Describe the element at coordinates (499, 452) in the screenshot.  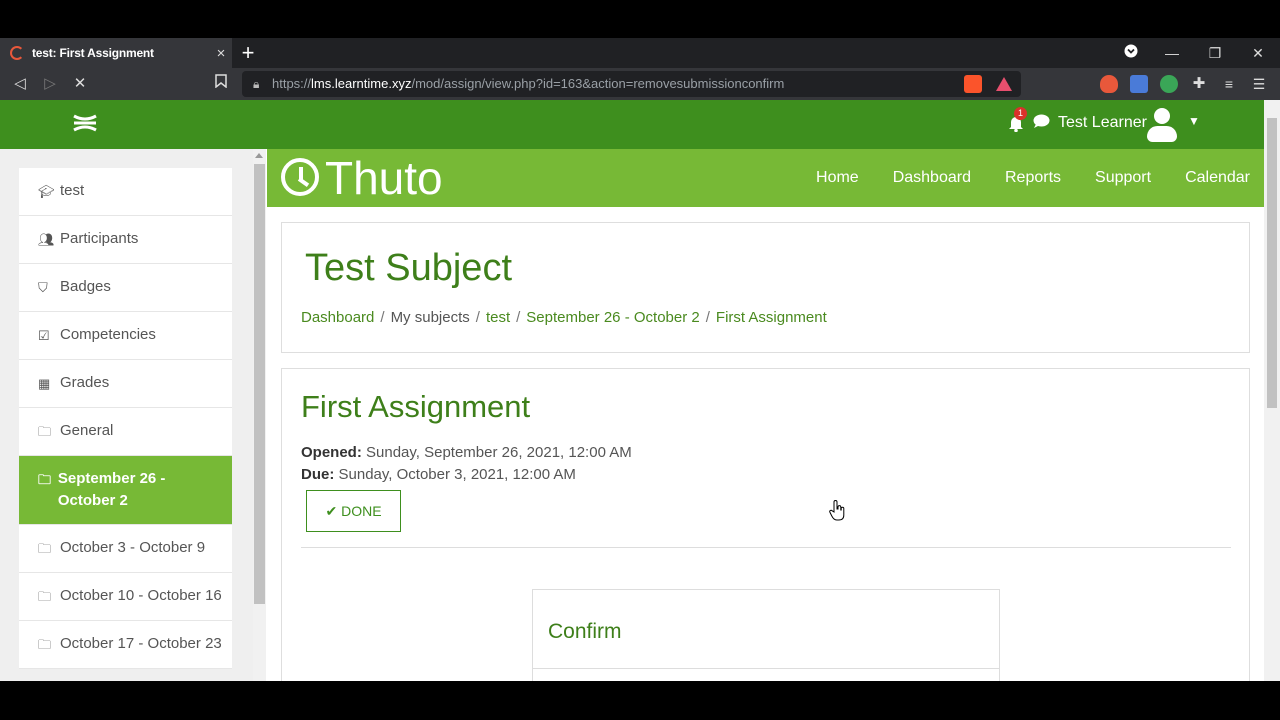
I see `opened-value: Sunday, September 26, 2021, 12:00 AM` at that location.